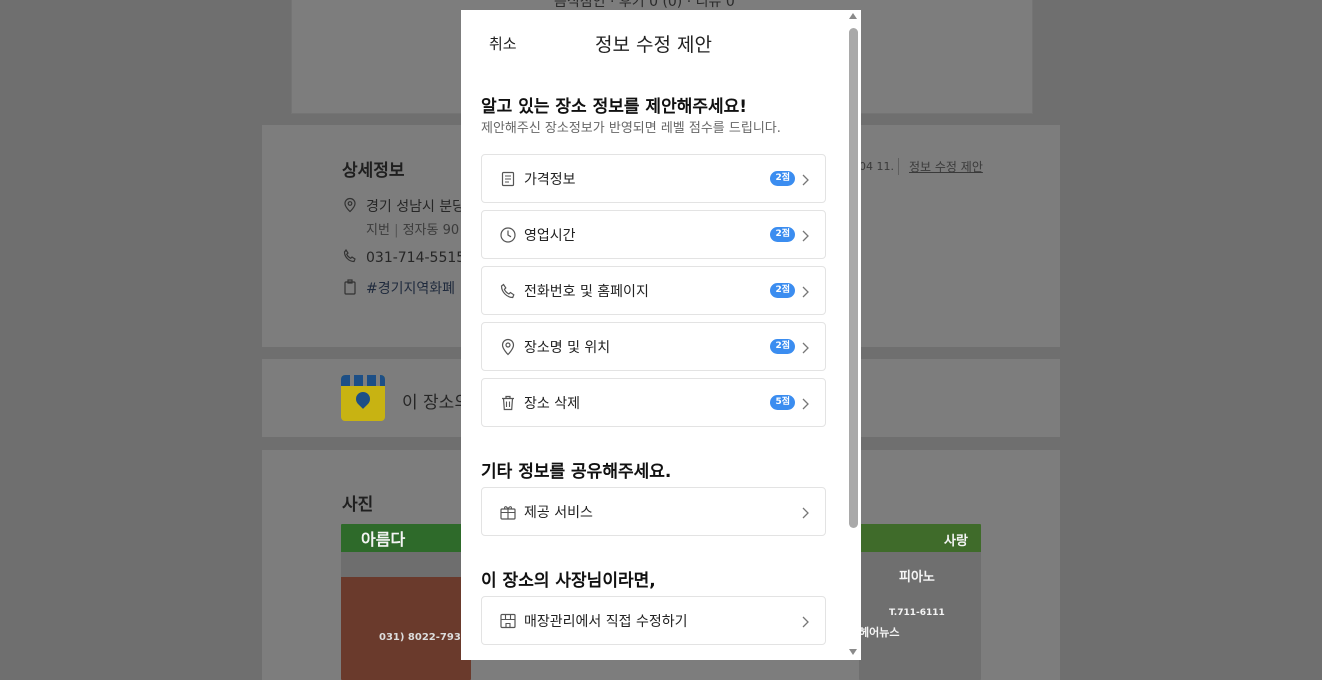 The height and width of the screenshot is (680, 1322). What do you see at coordinates (631, 128) in the screenshot?
I see `section-subtitle-suggest: 제안해주신 장소정보가 반영되면 레벨 점수를 드립니다.` at bounding box center [631, 128].